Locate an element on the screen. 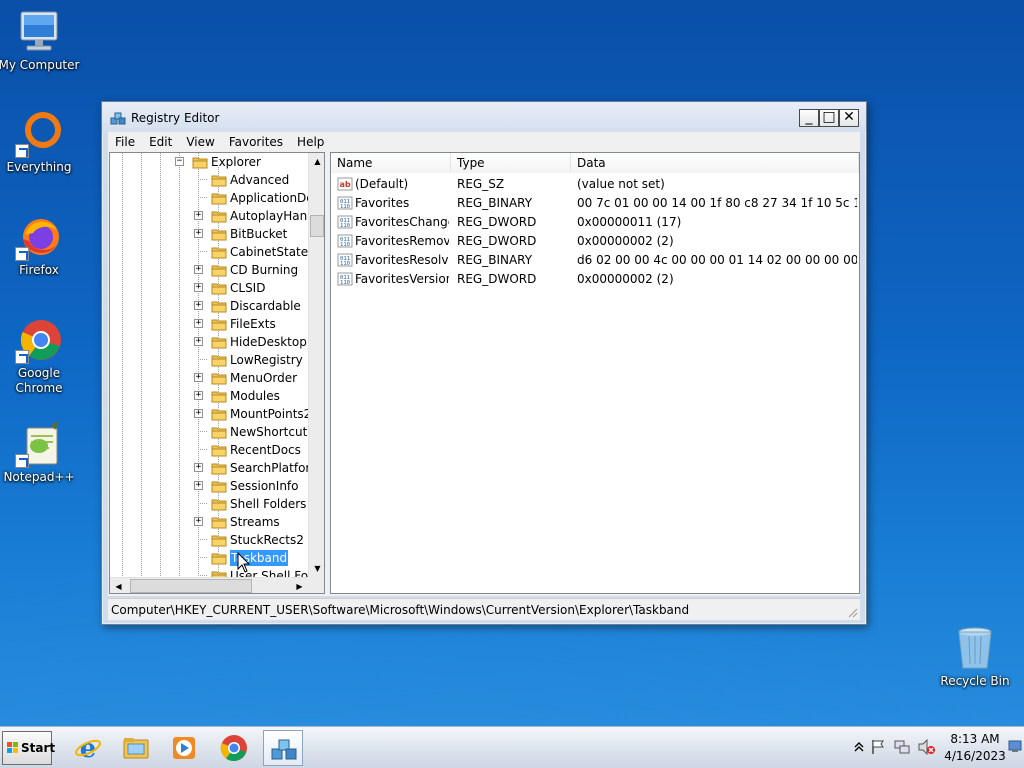  tree-node-label: RecentDocs is located at coordinates (265, 450).